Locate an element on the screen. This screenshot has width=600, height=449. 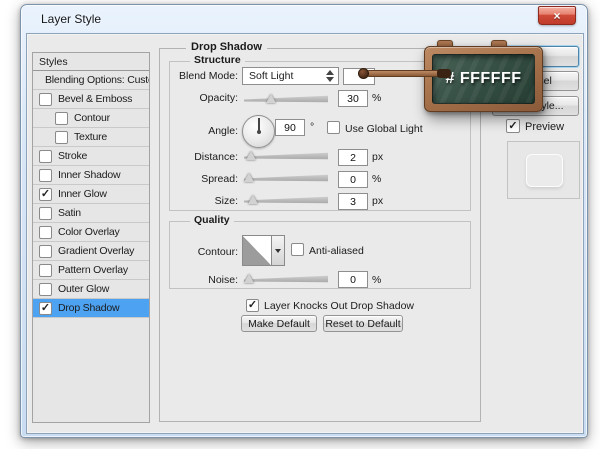
preview-checkbox: ✓ is located at coordinates (513, 126).